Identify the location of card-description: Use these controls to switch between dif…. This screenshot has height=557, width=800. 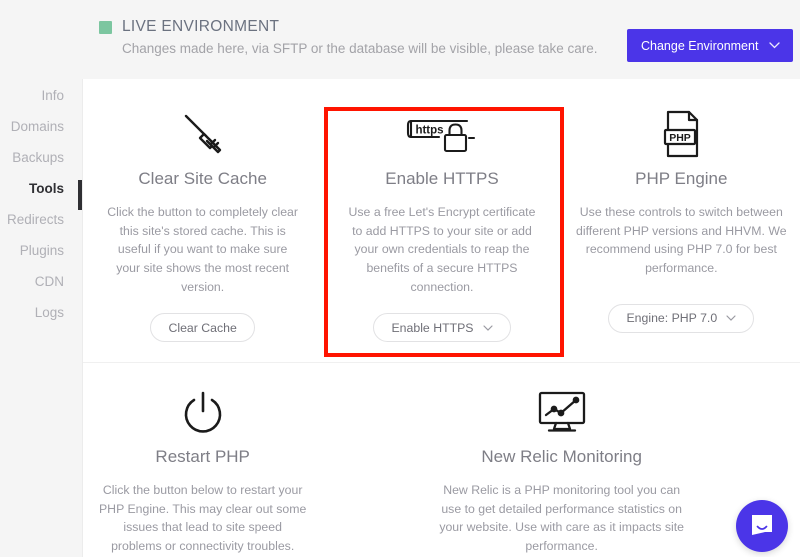
(681, 240).